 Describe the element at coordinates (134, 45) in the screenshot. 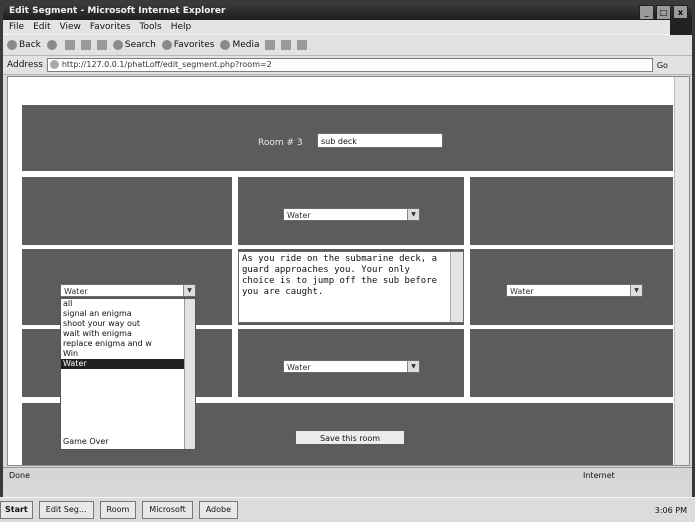

I see `search-button: Search` at that location.